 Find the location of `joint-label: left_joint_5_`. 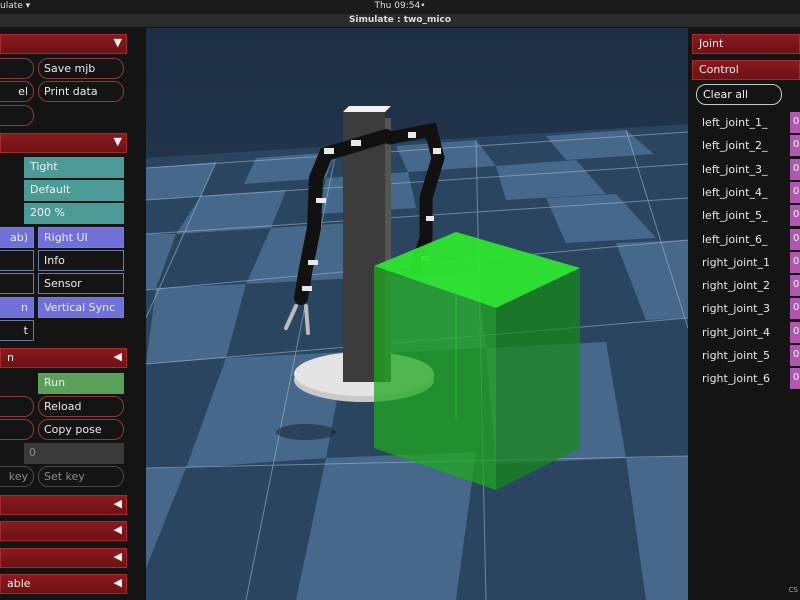

joint-label: left_joint_5_ is located at coordinates (735, 216).